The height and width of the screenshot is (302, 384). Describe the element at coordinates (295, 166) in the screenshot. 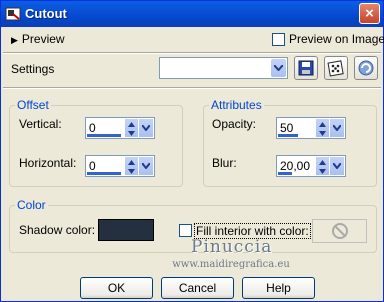

I see `blur-value: 20,00` at that location.